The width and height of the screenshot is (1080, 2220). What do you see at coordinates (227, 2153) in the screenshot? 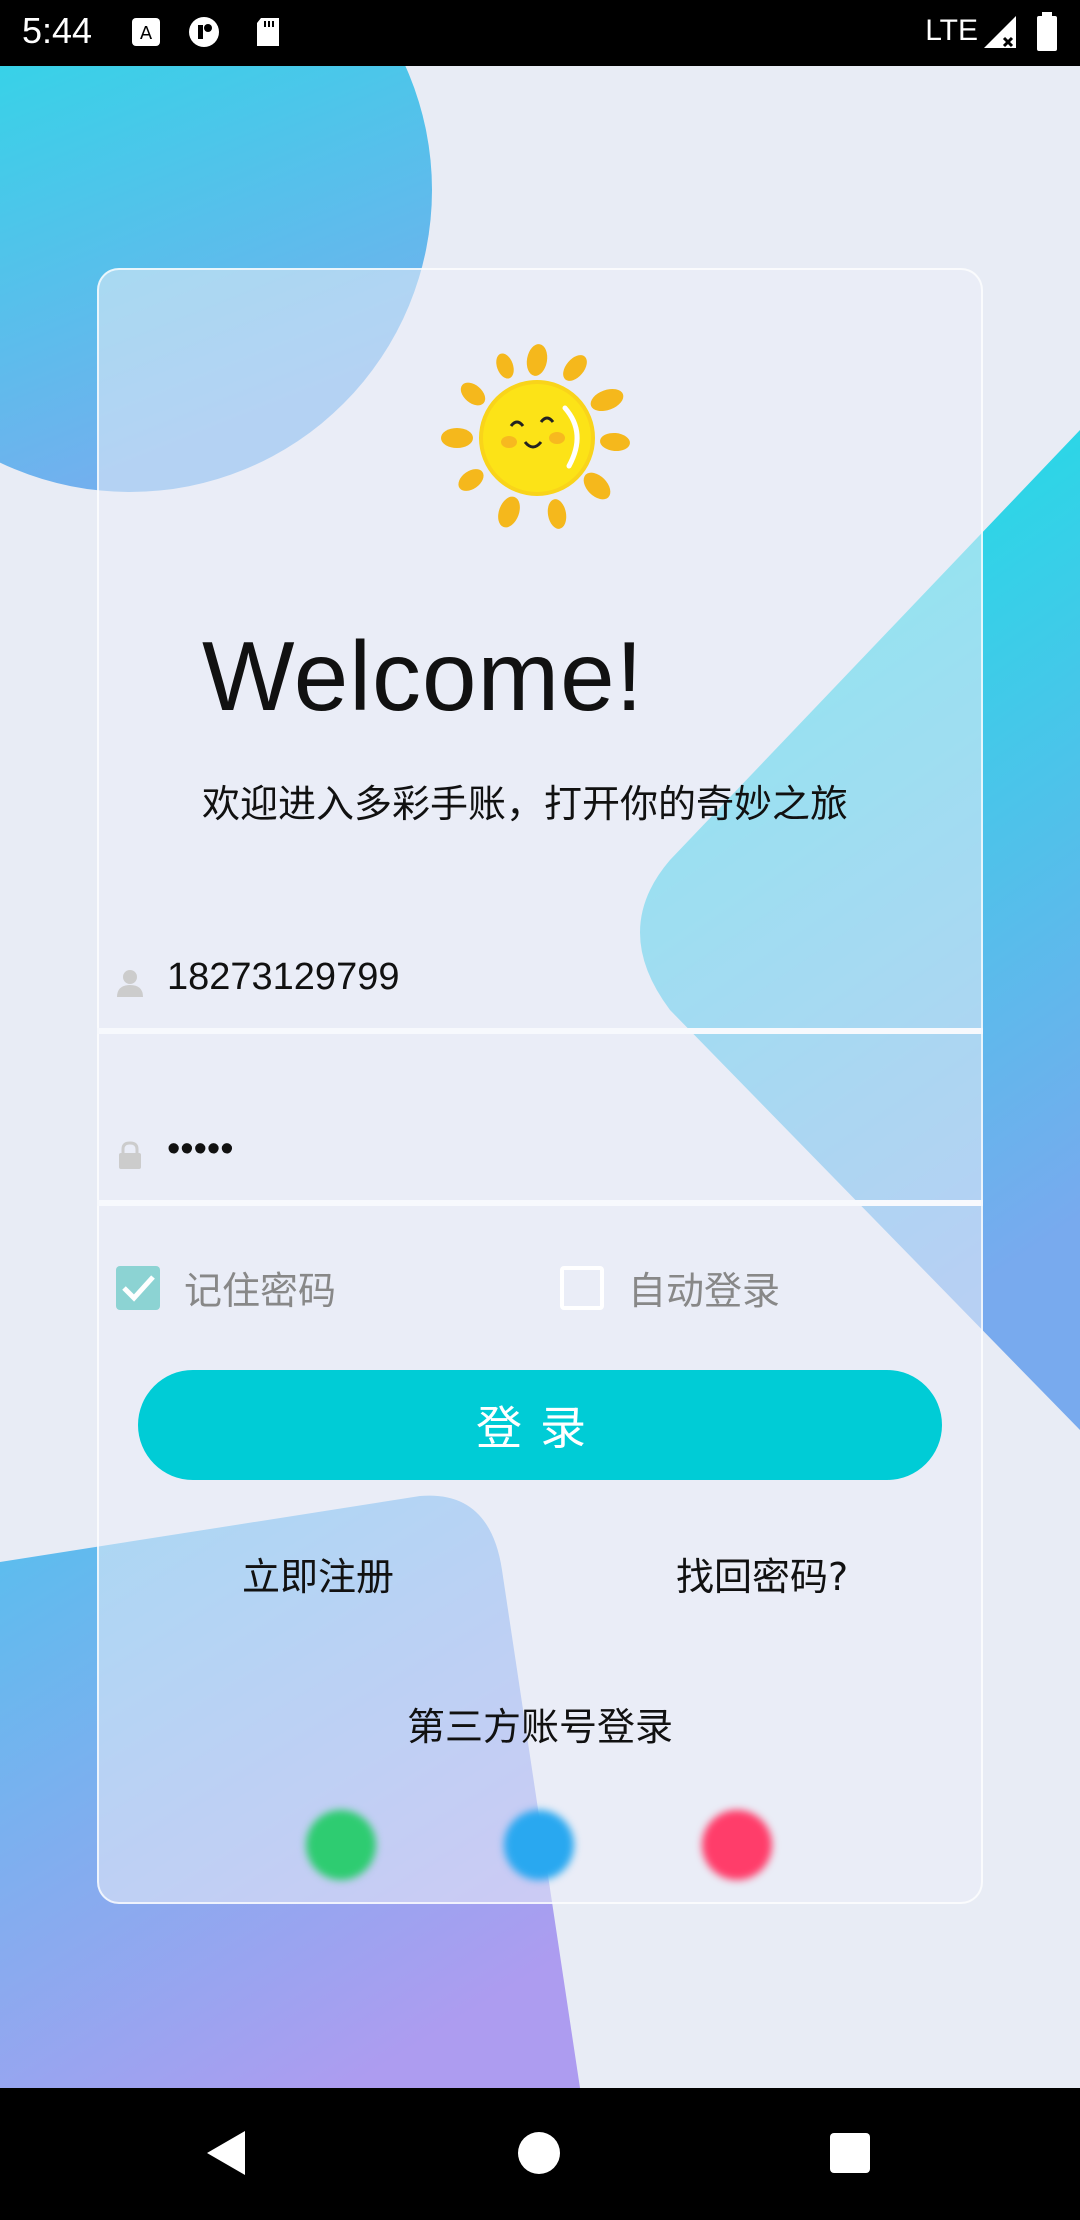
I see `back-icon` at bounding box center [227, 2153].